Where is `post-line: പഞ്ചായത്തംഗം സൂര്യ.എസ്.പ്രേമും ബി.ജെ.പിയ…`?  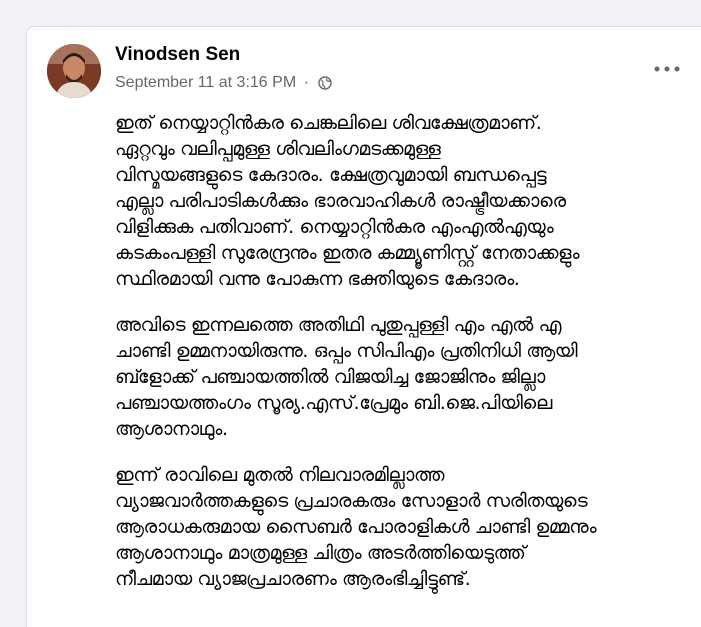 post-line: പഞ്ചായത്തംഗം സൂര്യ.എസ്.പ്രേമും ബി.ജെ.പിയ… is located at coordinates (333, 403).